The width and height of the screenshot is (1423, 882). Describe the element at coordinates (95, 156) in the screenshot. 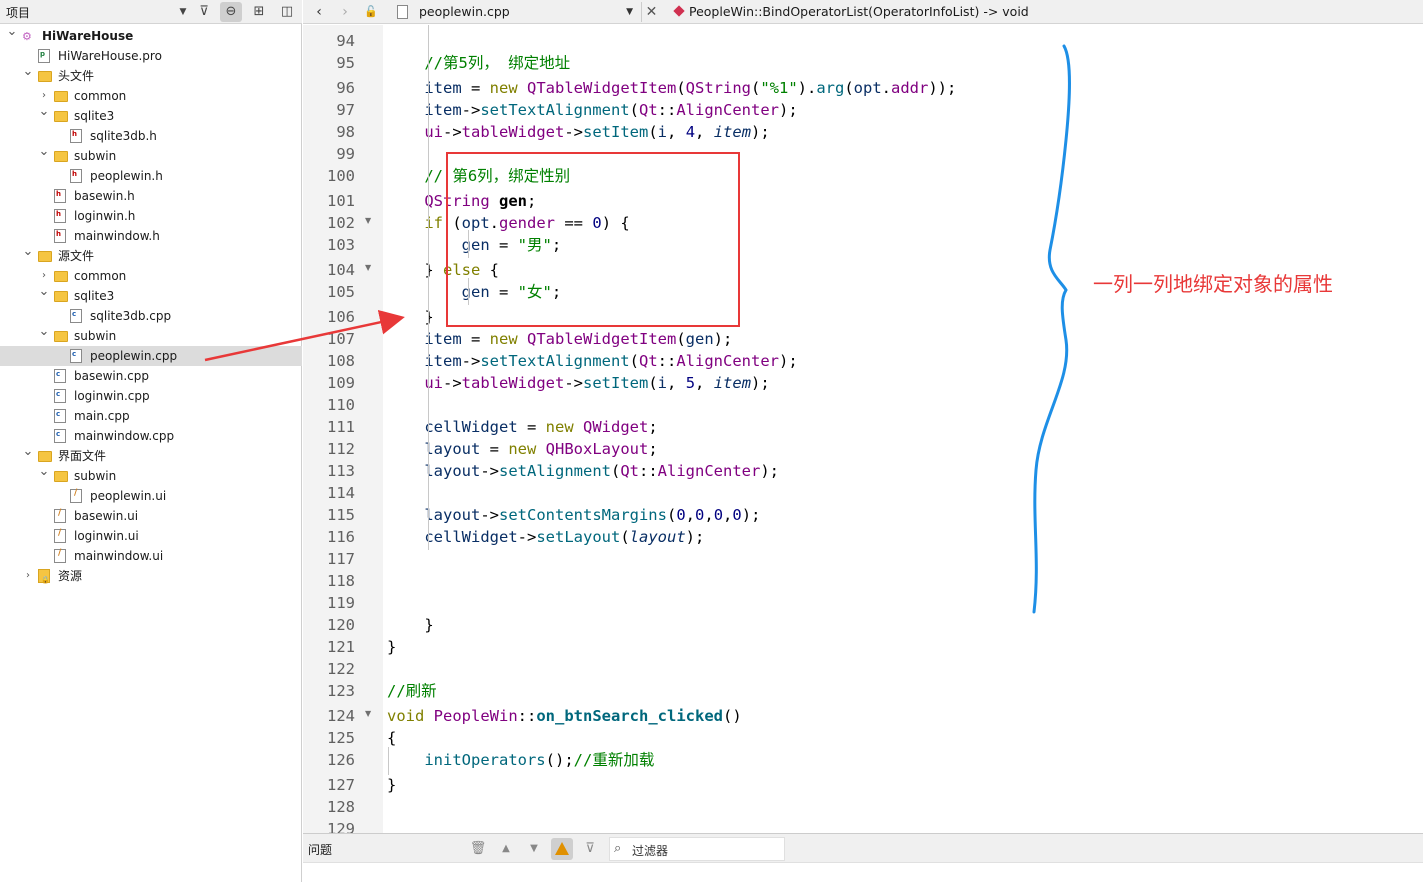

I see `tree-item-label: subwin` at that location.